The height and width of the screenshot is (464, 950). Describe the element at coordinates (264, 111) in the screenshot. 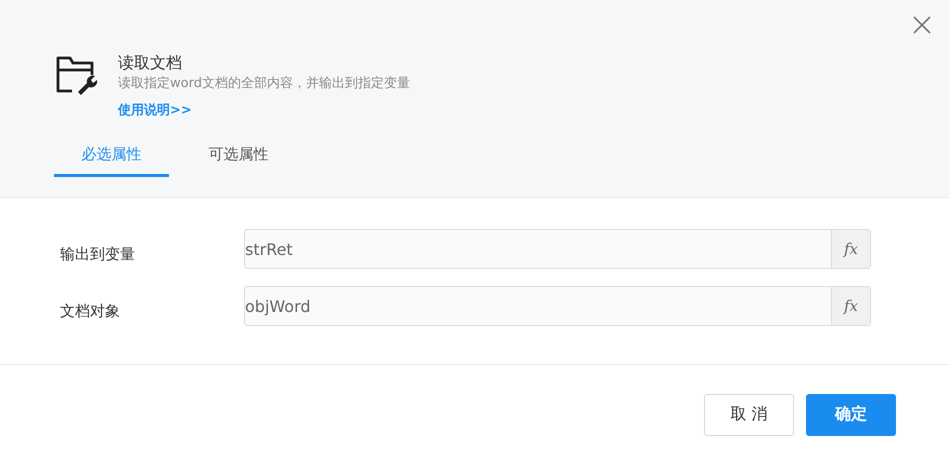

I see `help-link: 使用说明>>` at that location.